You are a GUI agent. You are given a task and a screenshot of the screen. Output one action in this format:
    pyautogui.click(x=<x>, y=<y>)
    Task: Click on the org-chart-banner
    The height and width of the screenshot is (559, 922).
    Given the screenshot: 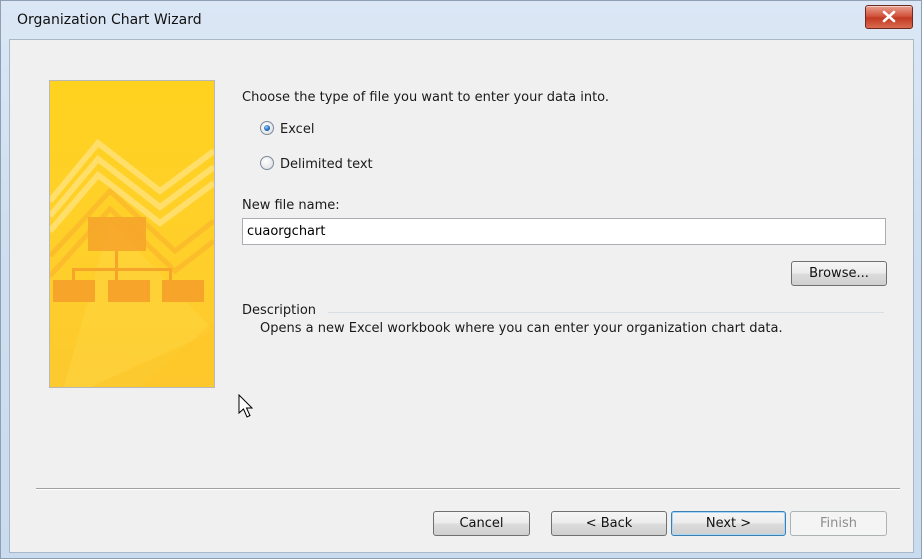 What is the action you would take?
    pyautogui.click(x=131, y=240)
    